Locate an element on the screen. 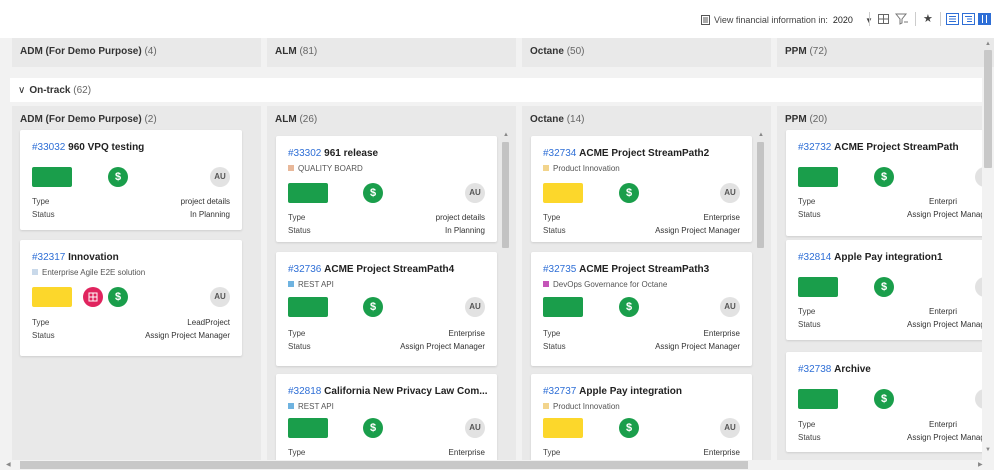 The height and width of the screenshot is (470, 994). star-icon: ★ is located at coordinates (928, 18).